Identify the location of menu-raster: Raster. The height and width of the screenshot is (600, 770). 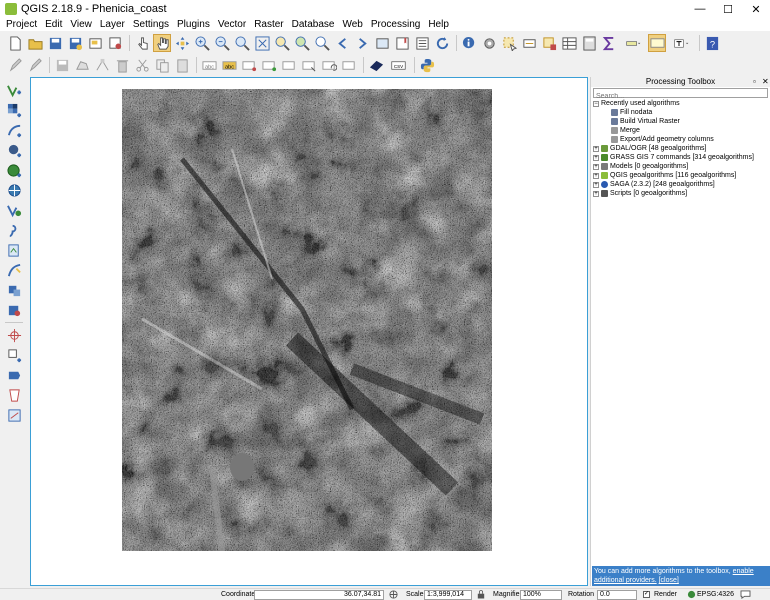
(268, 24).